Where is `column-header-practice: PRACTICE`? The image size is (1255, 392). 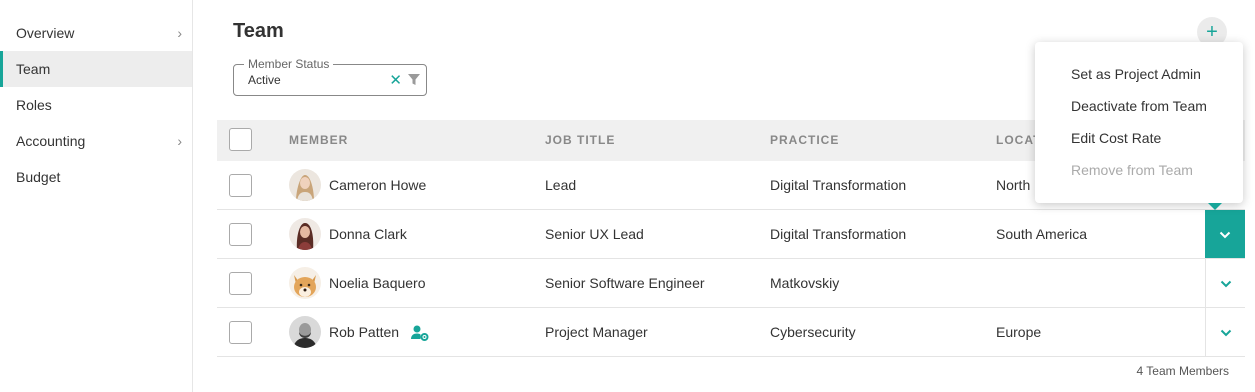 column-header-practice: PRACTICE is located at coordinates (804, 140).